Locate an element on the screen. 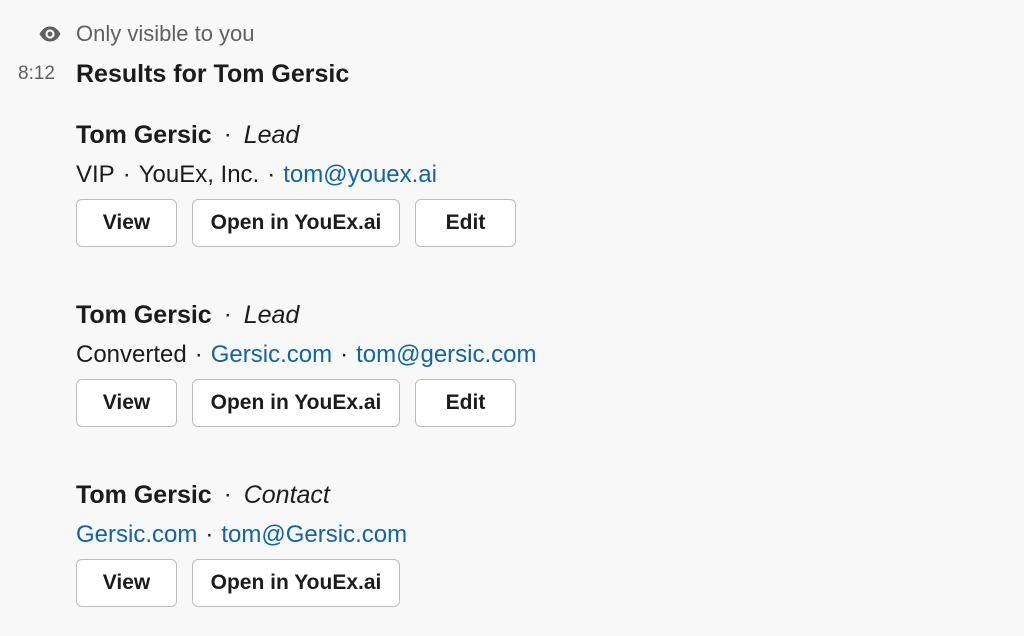 The width and height of the screenshot is (1024, 636). result-company: YouEx, Inc. is located at coordinates (199, 174).